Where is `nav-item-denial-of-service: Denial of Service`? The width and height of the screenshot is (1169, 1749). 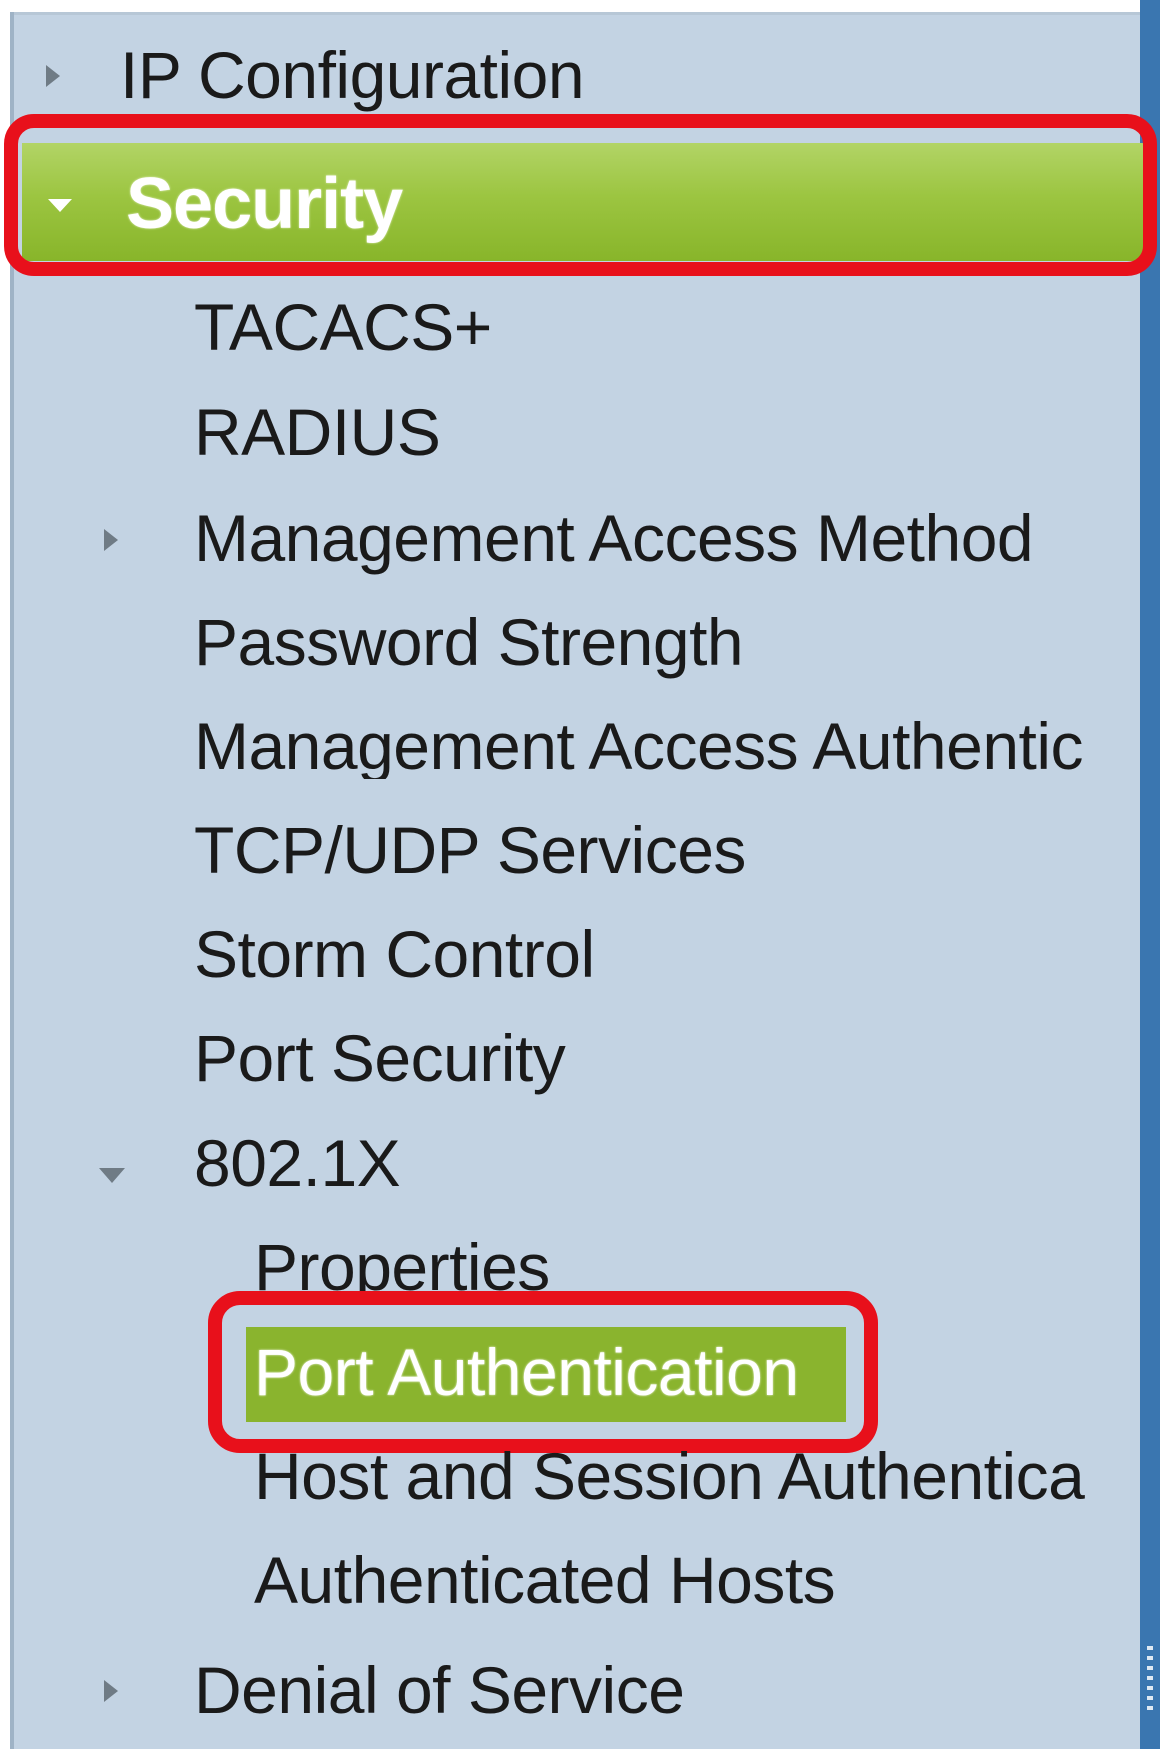
nav-item-denial-of-service: Denial of Service is located at coordinates (439, 1690).